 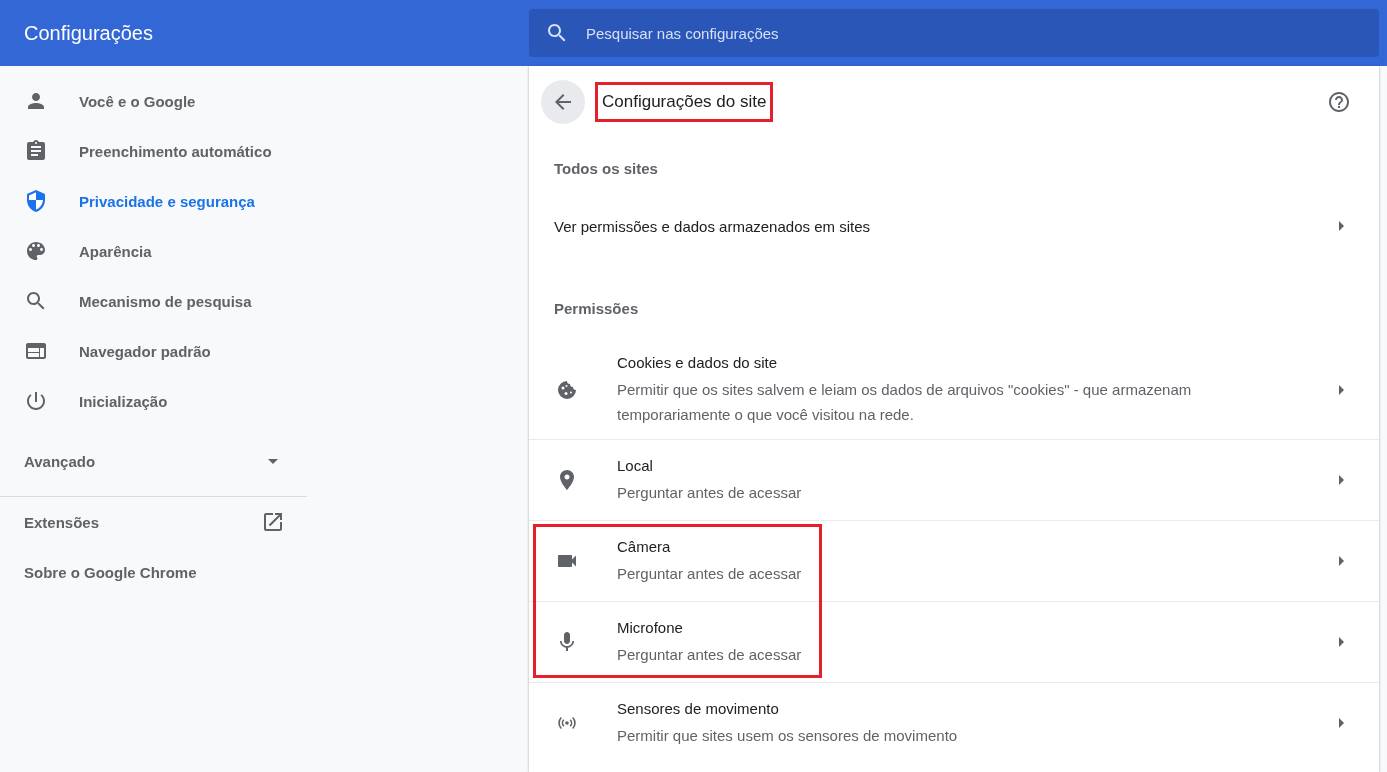 I want to click on permission-title: Câmera, so click(x=644, y=547).